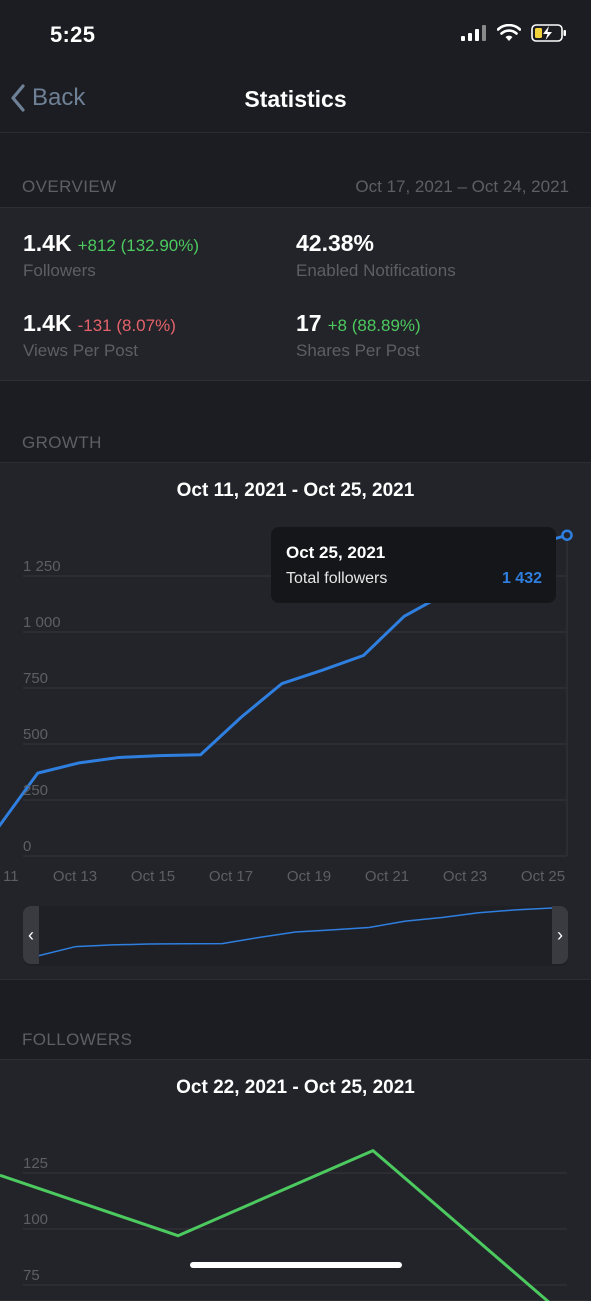 This screenshot has width=591, height=1301. What do you see at coordinates (336, 552) in the screenshot?
I see `tooltip-date: Oct 25, 2021` at bounding box center [336, 552].